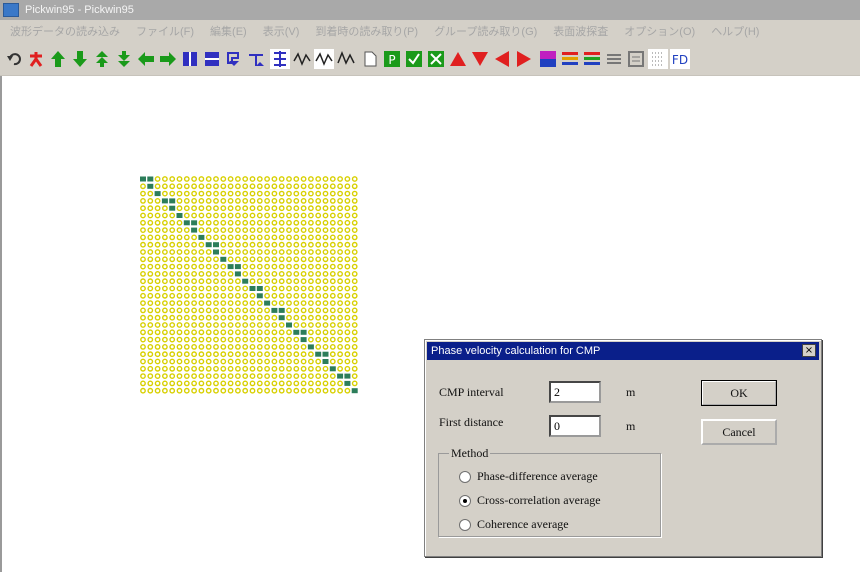 This screenshot has height=572, width=860. I want to click on wave1-icon, so click(302, 59).